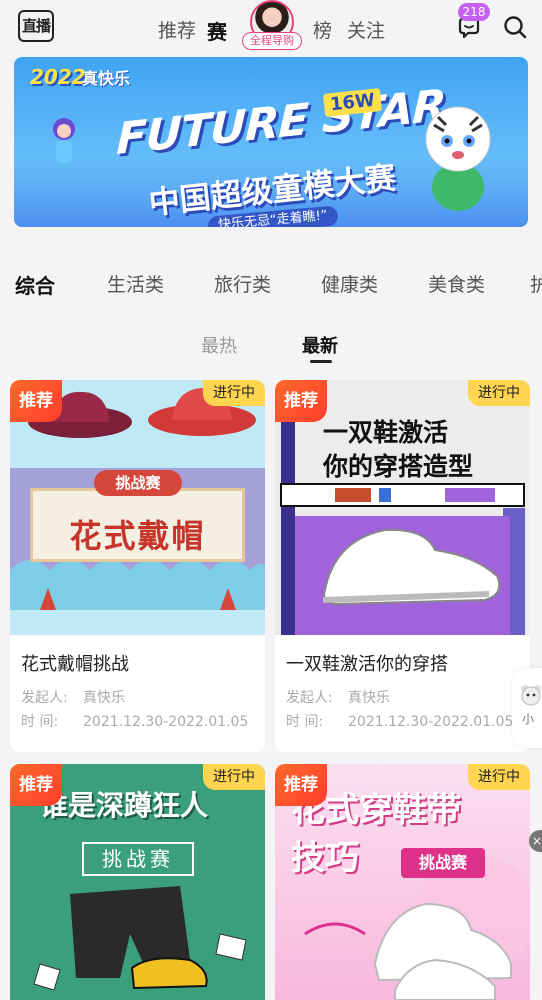  What do you see at coordinates (398, 450) in the screenshot?
I see `cover-headline: 一双鞋激活 你的穿搭造型` at bounding box center [398, 450].